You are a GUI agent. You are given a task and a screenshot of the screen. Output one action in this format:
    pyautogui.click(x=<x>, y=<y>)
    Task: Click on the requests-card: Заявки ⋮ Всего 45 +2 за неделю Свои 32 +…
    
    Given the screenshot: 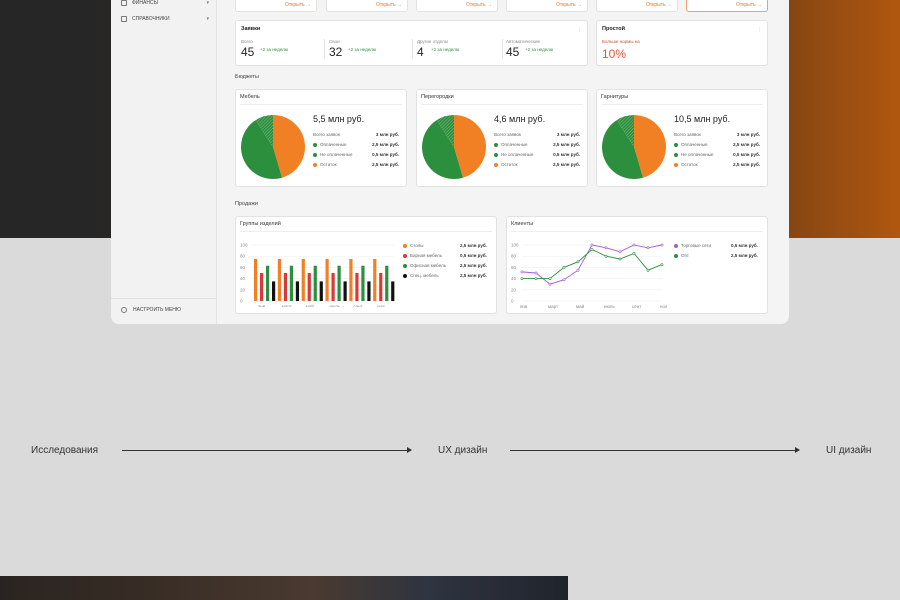 What is the action you would take?
    pyautogui.click(x=411, y=43)
    